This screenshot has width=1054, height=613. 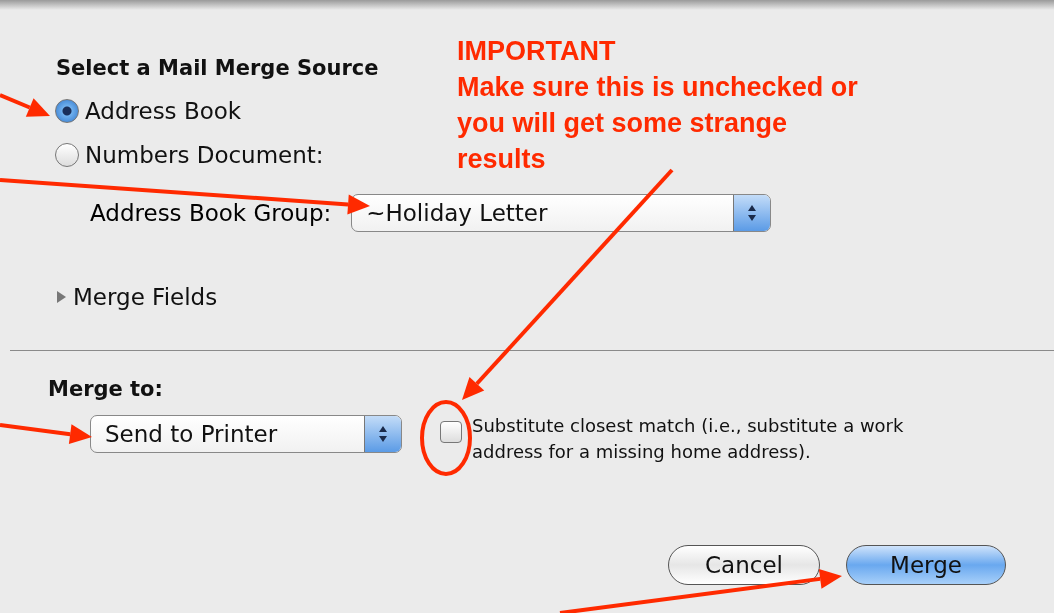 I want to click on radio-label: Numbers Document:, so click(x=204, y=155).